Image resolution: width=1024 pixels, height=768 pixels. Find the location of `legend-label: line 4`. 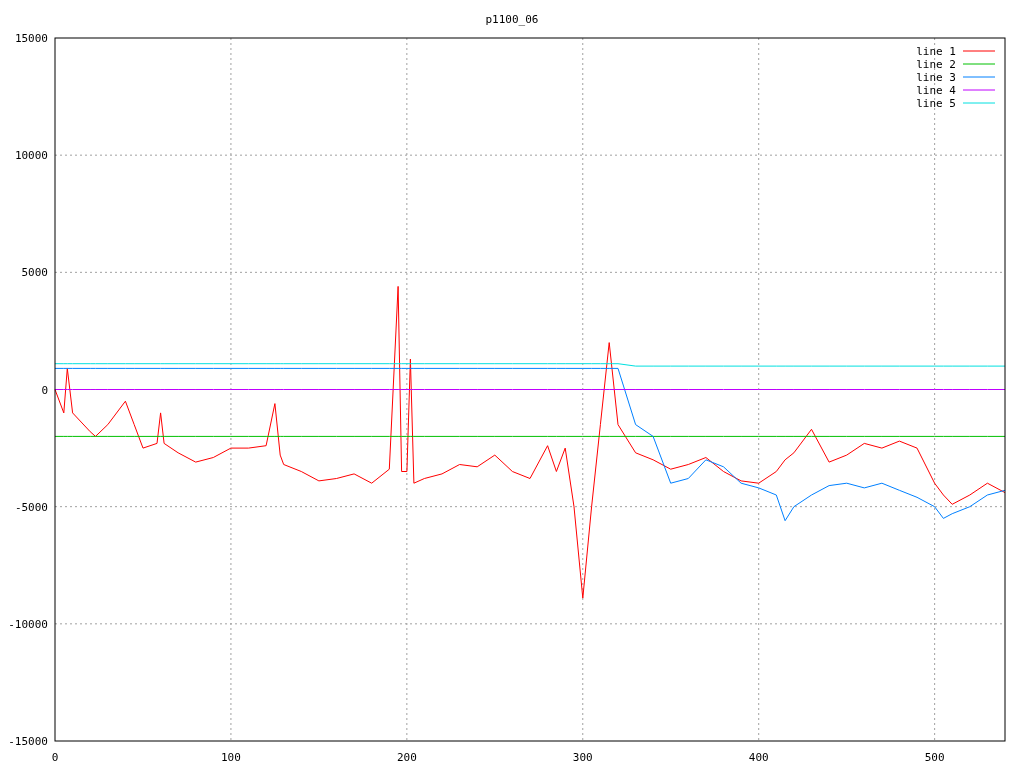

legend-label: line 4 is located at coordinates (936, 90).